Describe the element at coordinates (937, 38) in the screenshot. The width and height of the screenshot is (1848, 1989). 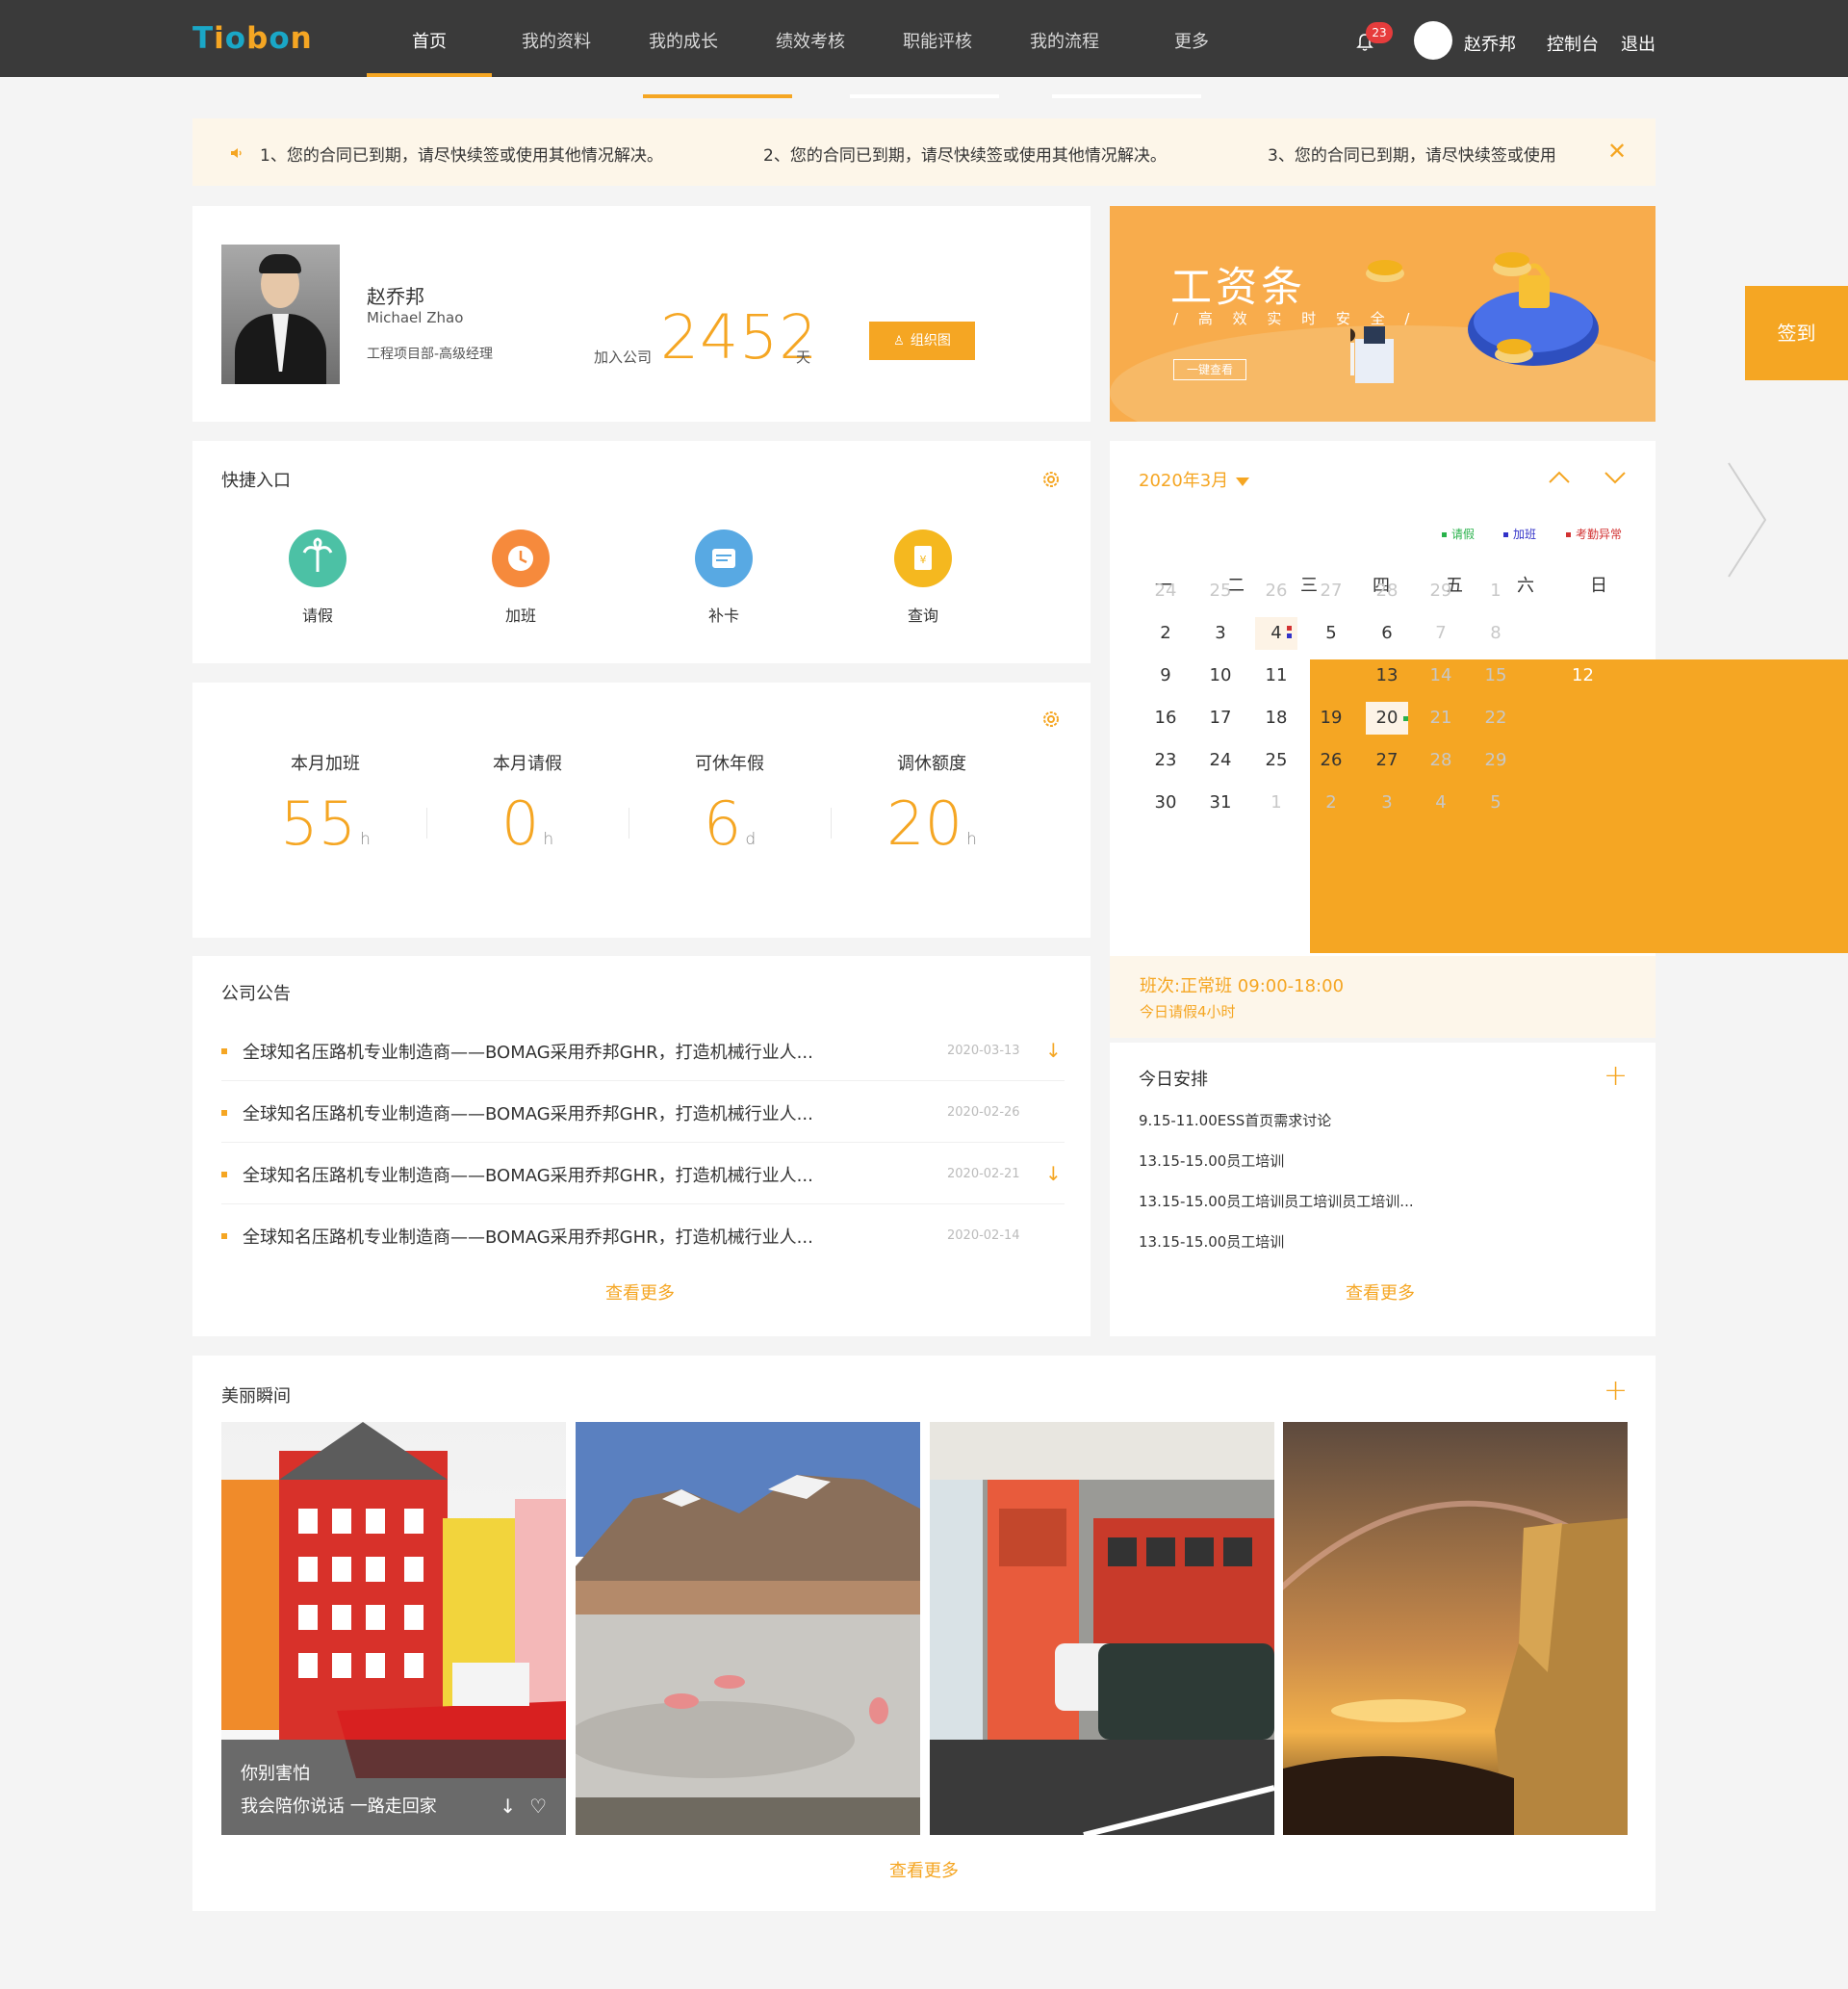
I see `nav-competency: 职能评核` at that location.